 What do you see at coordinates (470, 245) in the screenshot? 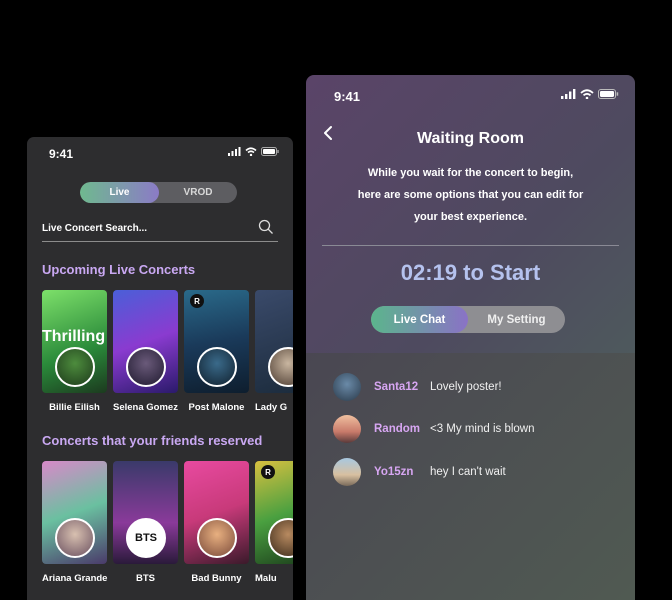
I see `divider` at bounding box center [470, 245].